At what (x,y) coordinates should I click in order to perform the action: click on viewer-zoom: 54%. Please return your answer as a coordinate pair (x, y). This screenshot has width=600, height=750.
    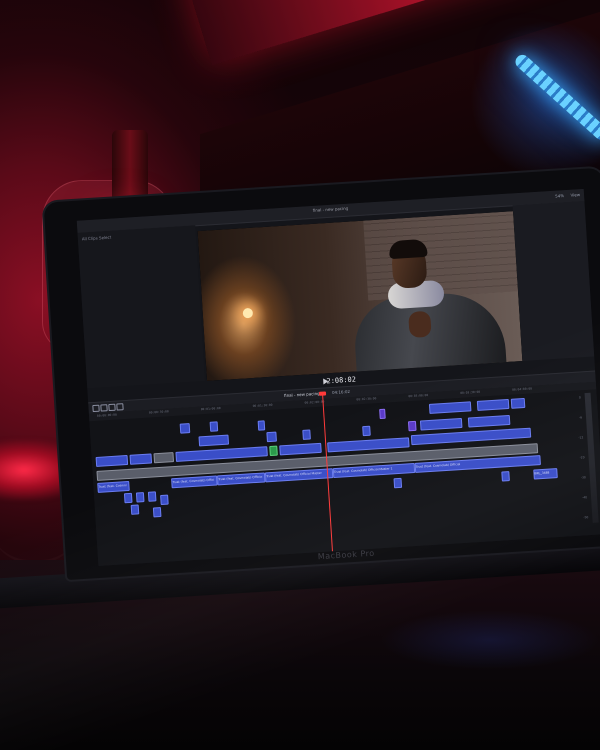
    Looking at the image, I should click on (559, 196).